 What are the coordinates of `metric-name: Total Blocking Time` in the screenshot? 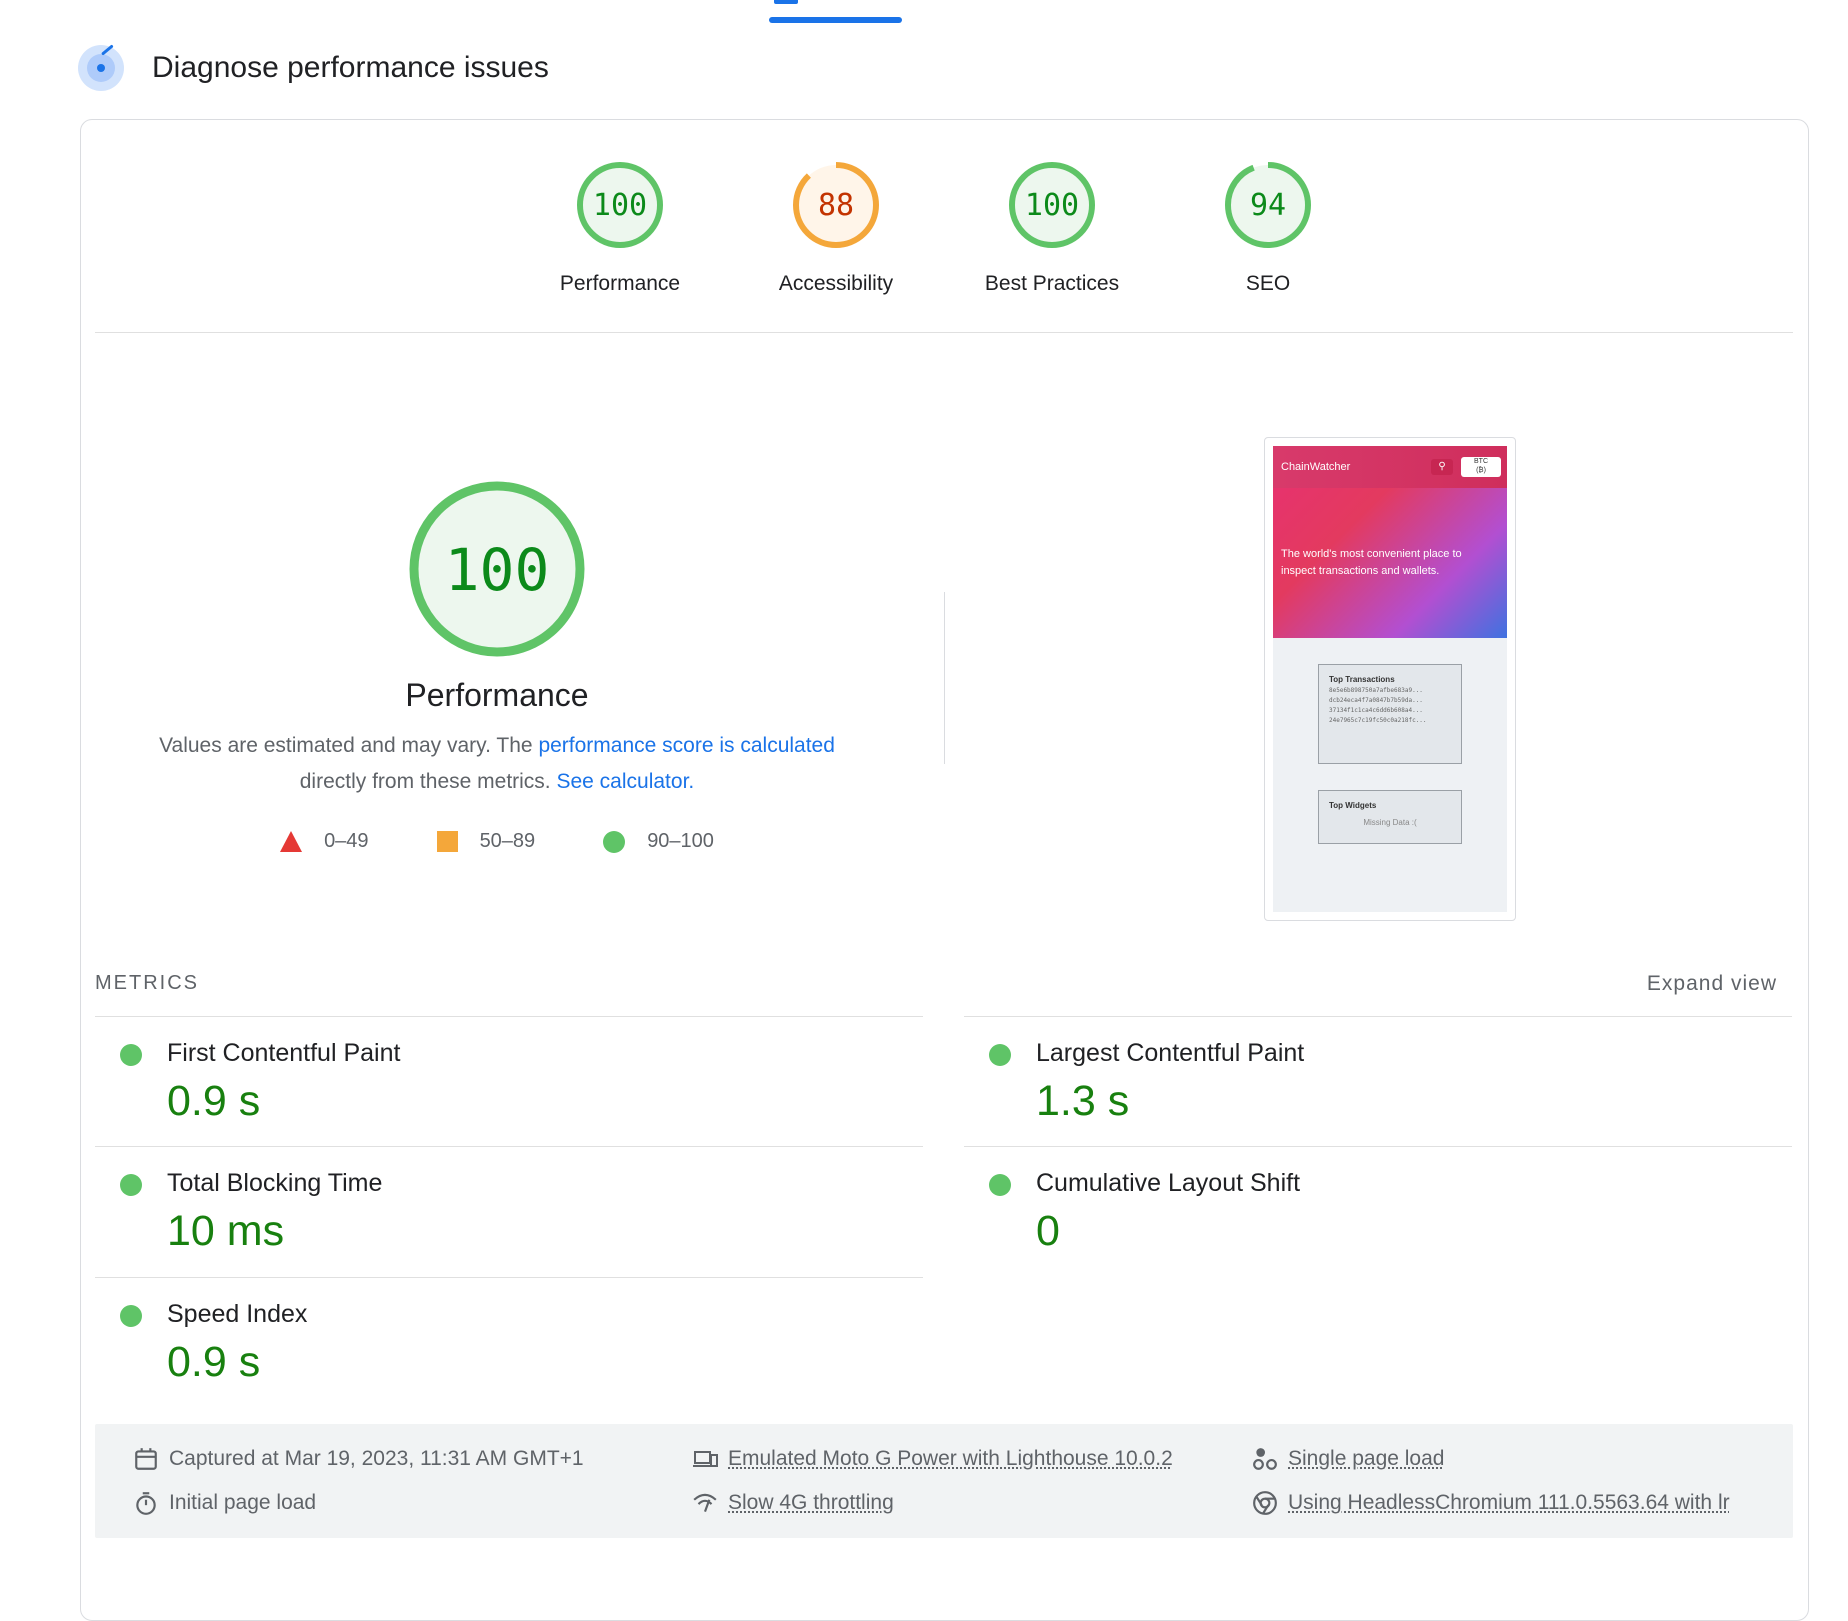 It's located at (275, 1183).